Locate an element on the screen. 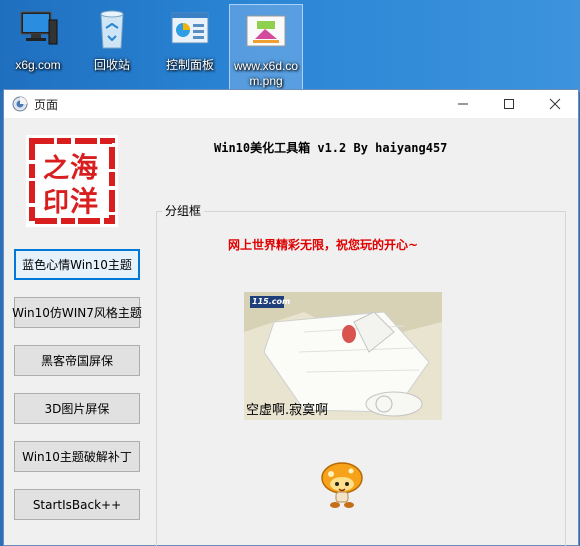 The image size is (580, 546). mushroom-mascot-icon is located at coordinates (342, 484).